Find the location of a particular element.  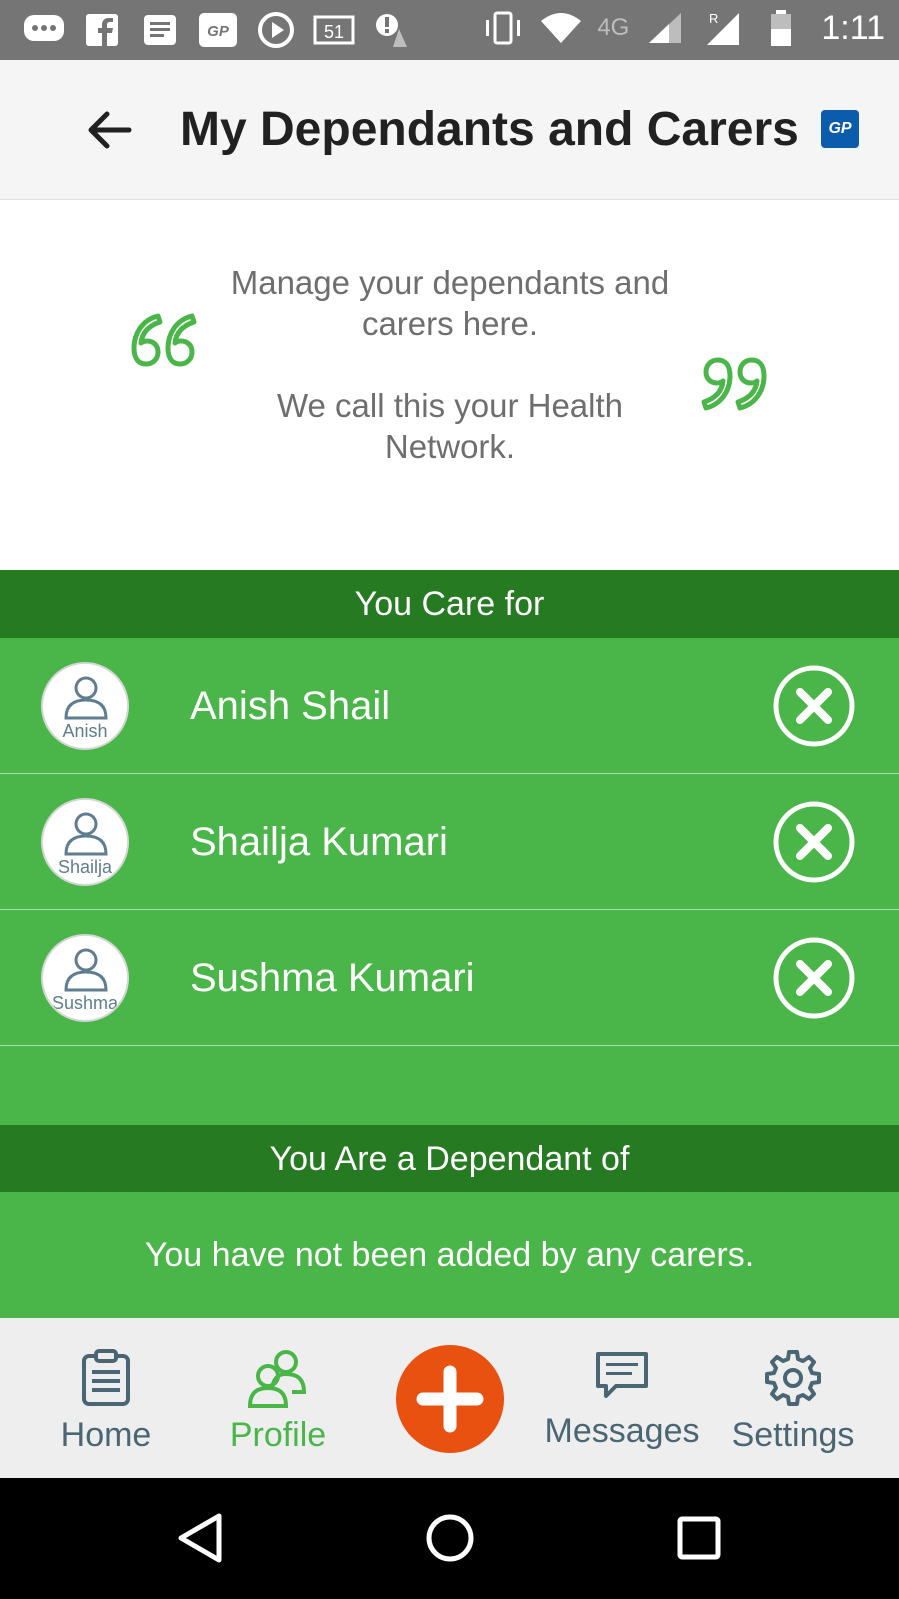

system-icons: 4G R 1:11 is located at coordinates (683, 28).